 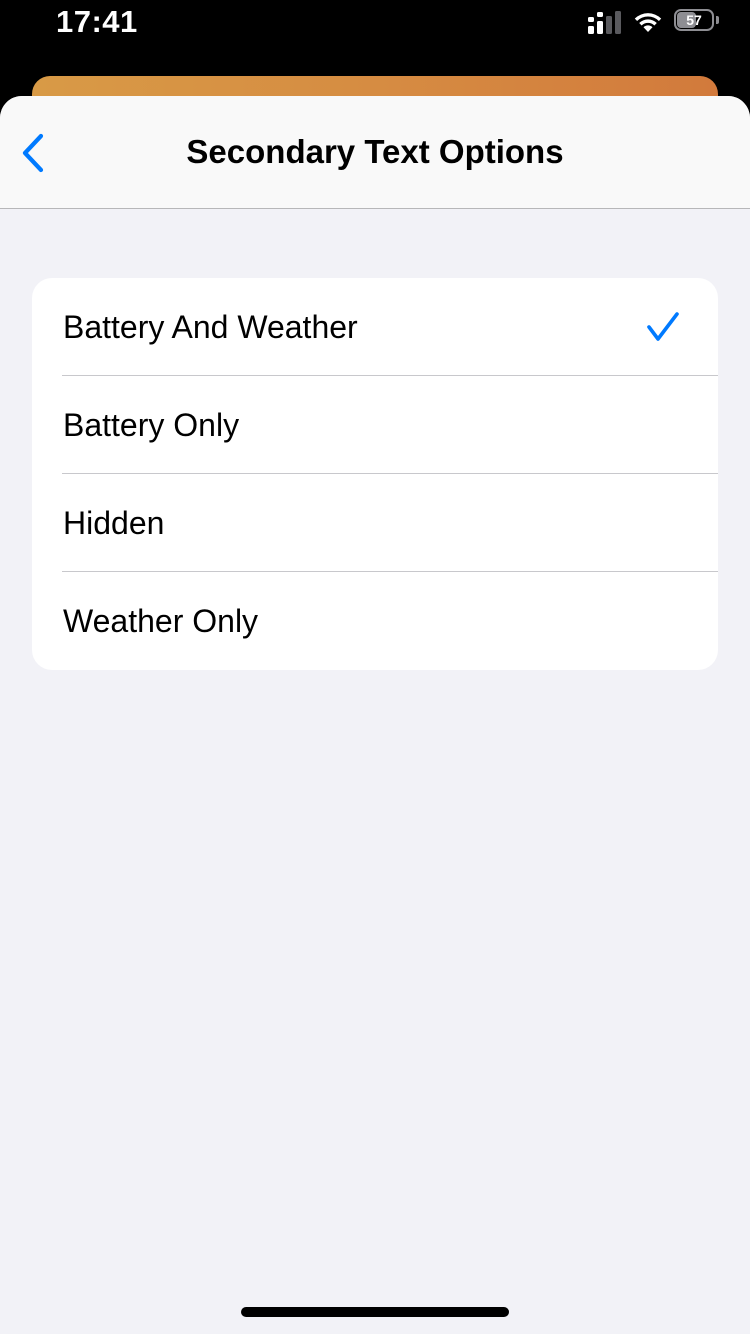 I want to click on option-label: Battery And Weather, so click(x=210, y=327).